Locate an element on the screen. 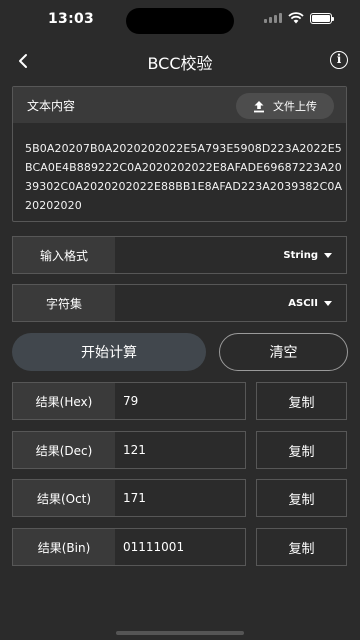 This screenshot has width=360, height=640. file-upload-label: 文件上传 is located at coordinates (295, 106).